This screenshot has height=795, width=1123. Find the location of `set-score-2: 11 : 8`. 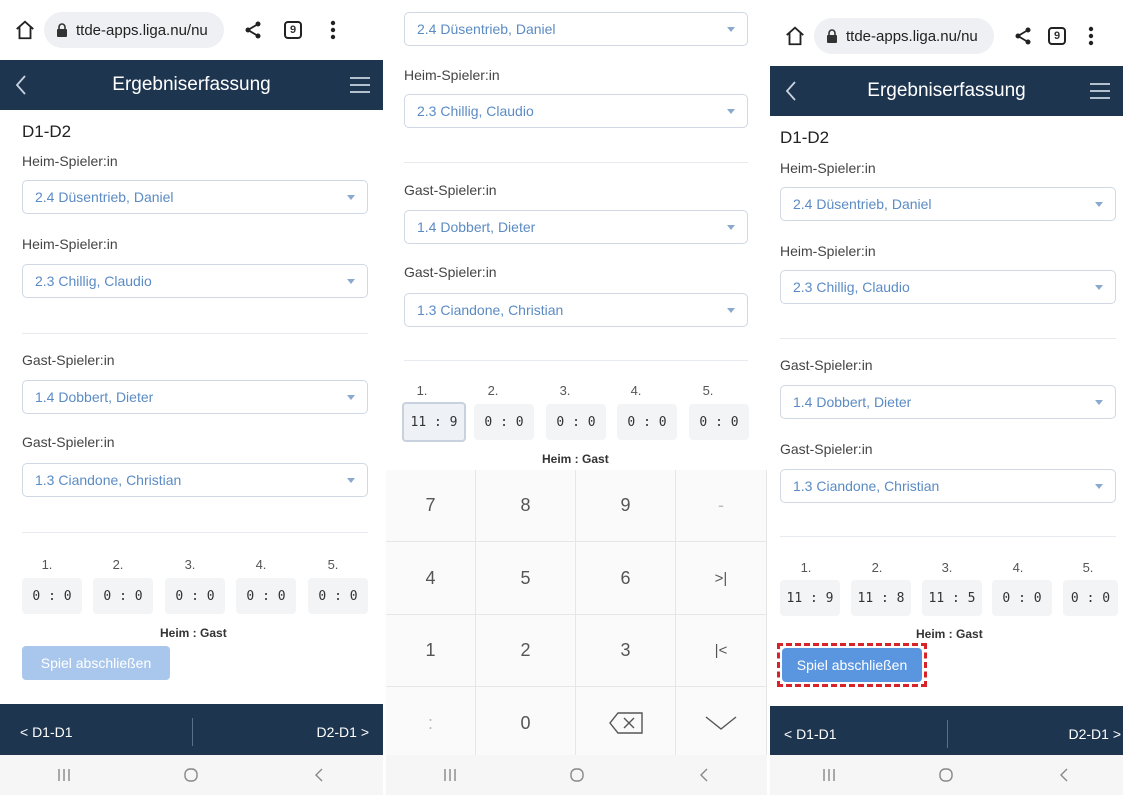

set-score-2: 11 : 8 is located at coordinates (881, 598).